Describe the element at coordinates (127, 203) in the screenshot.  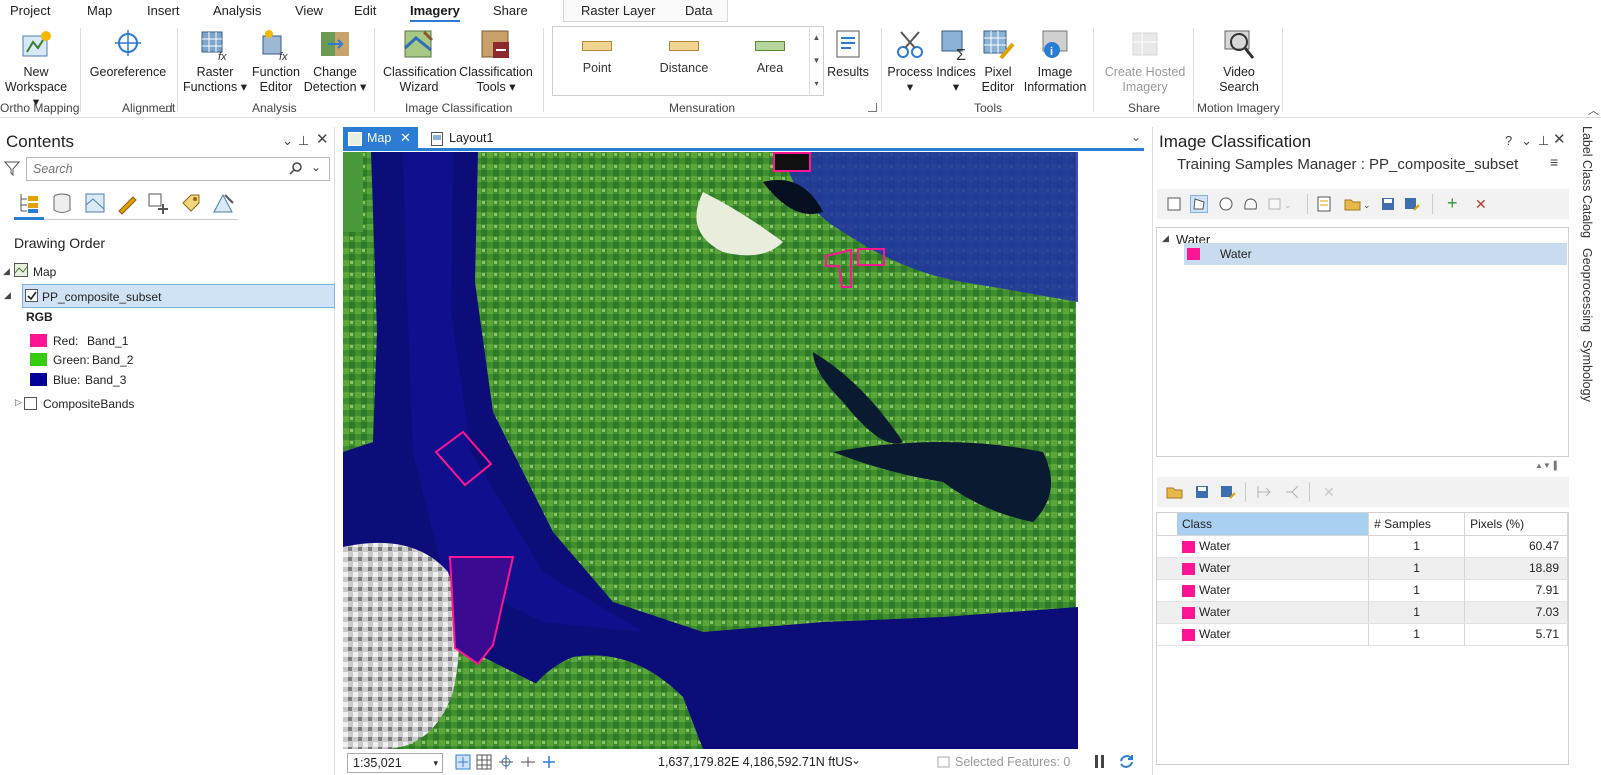
I see `list-by-editing-icon` at that location.